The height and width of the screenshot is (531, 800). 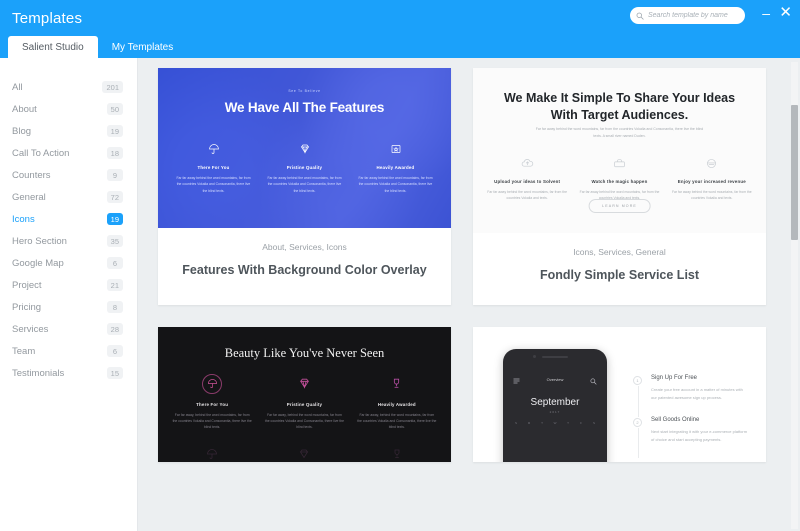 I want to click on coin-icon, so click(x=712, y=163).